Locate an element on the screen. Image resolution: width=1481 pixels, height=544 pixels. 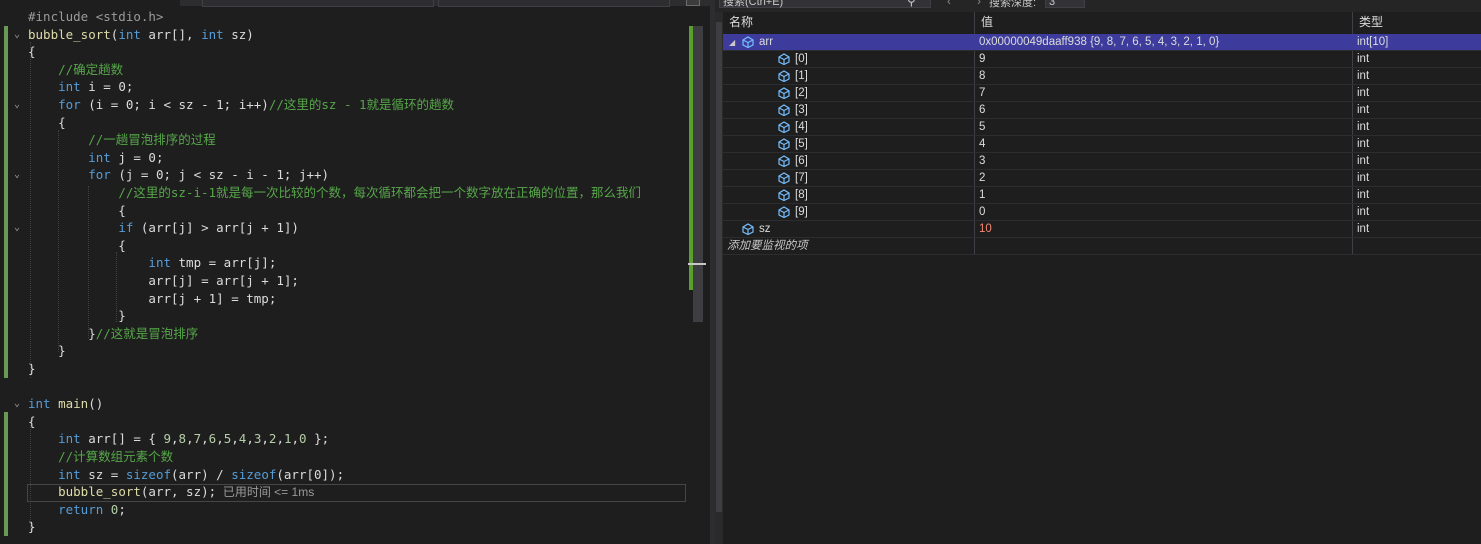
tab-dropdown-button is located at coordinates (693, 3).